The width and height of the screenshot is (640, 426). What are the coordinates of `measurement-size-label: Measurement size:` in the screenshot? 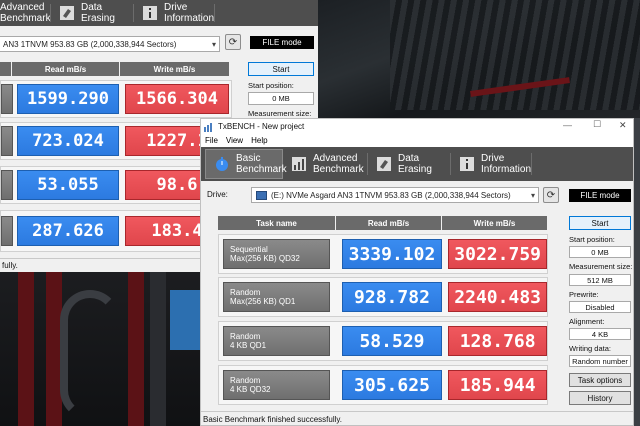 It's located at (280, 113).